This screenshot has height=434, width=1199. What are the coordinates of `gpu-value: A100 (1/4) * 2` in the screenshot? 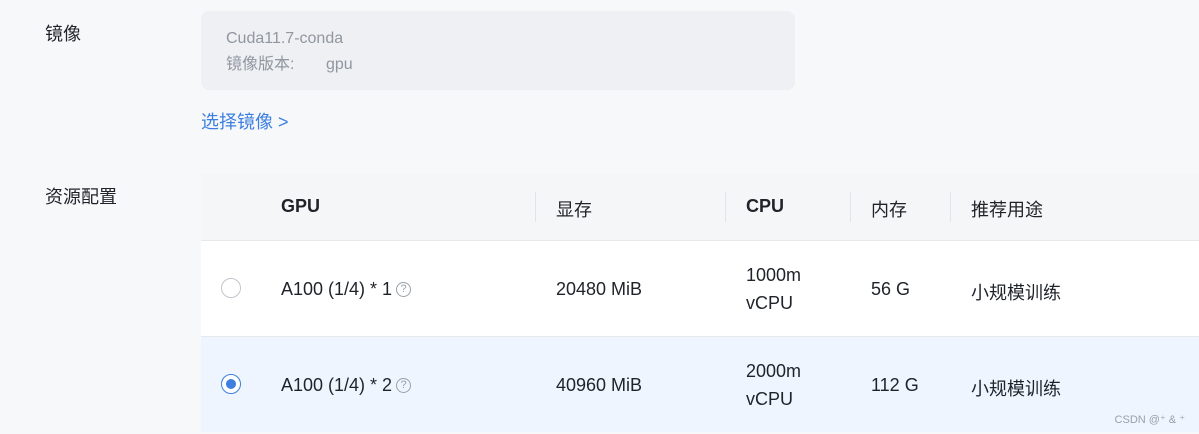 It's located at (337, 385).